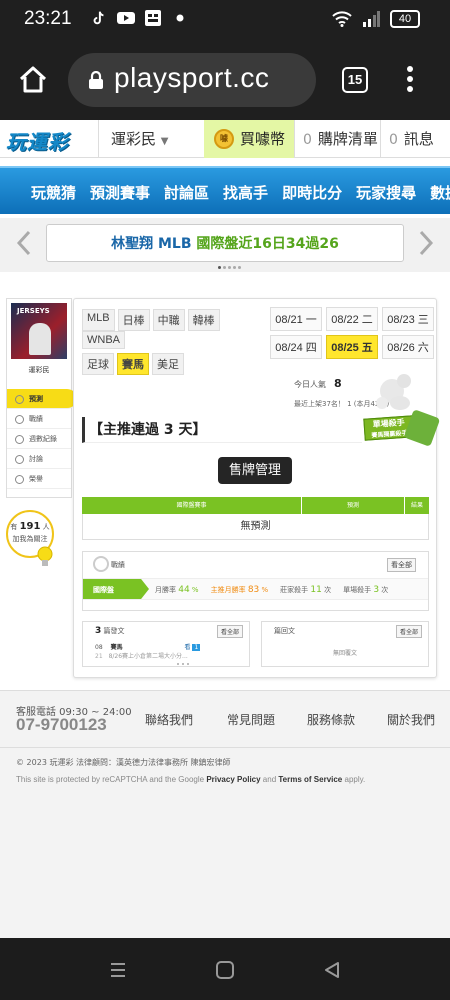  Describe the element at coordinates (192, 505) in the screenshot. I see `table-header-match: 國際盤賽事` at that location.